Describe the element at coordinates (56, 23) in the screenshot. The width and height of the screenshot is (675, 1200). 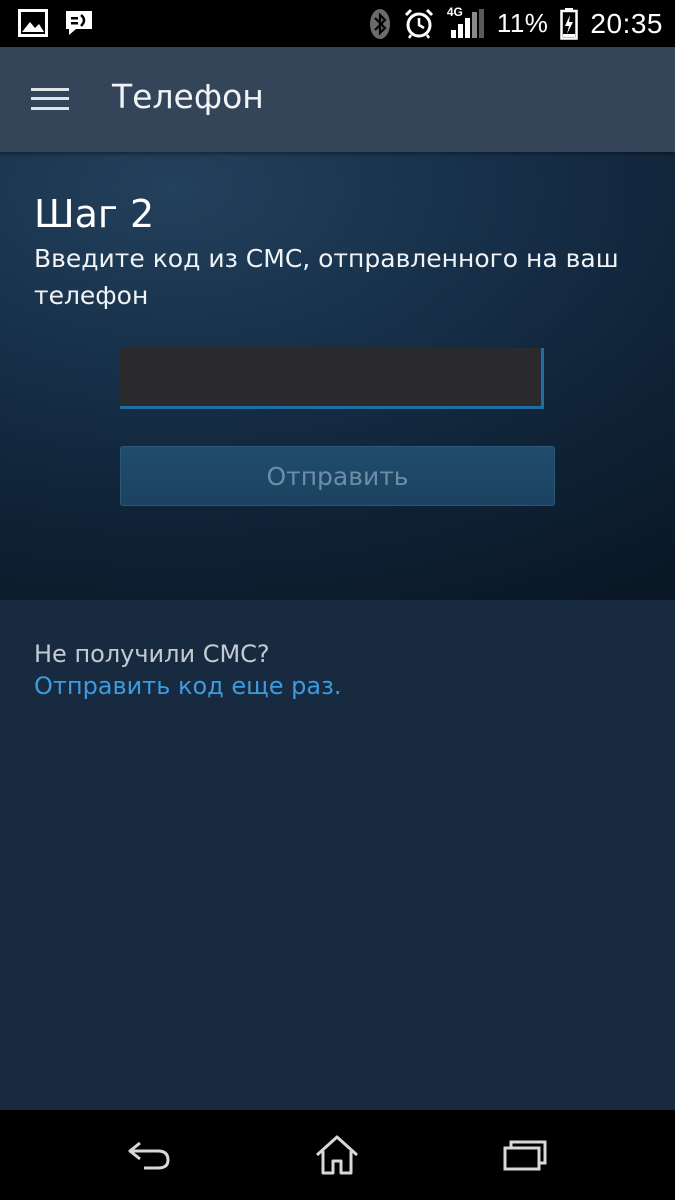
I see `status-left-icons` at that location.